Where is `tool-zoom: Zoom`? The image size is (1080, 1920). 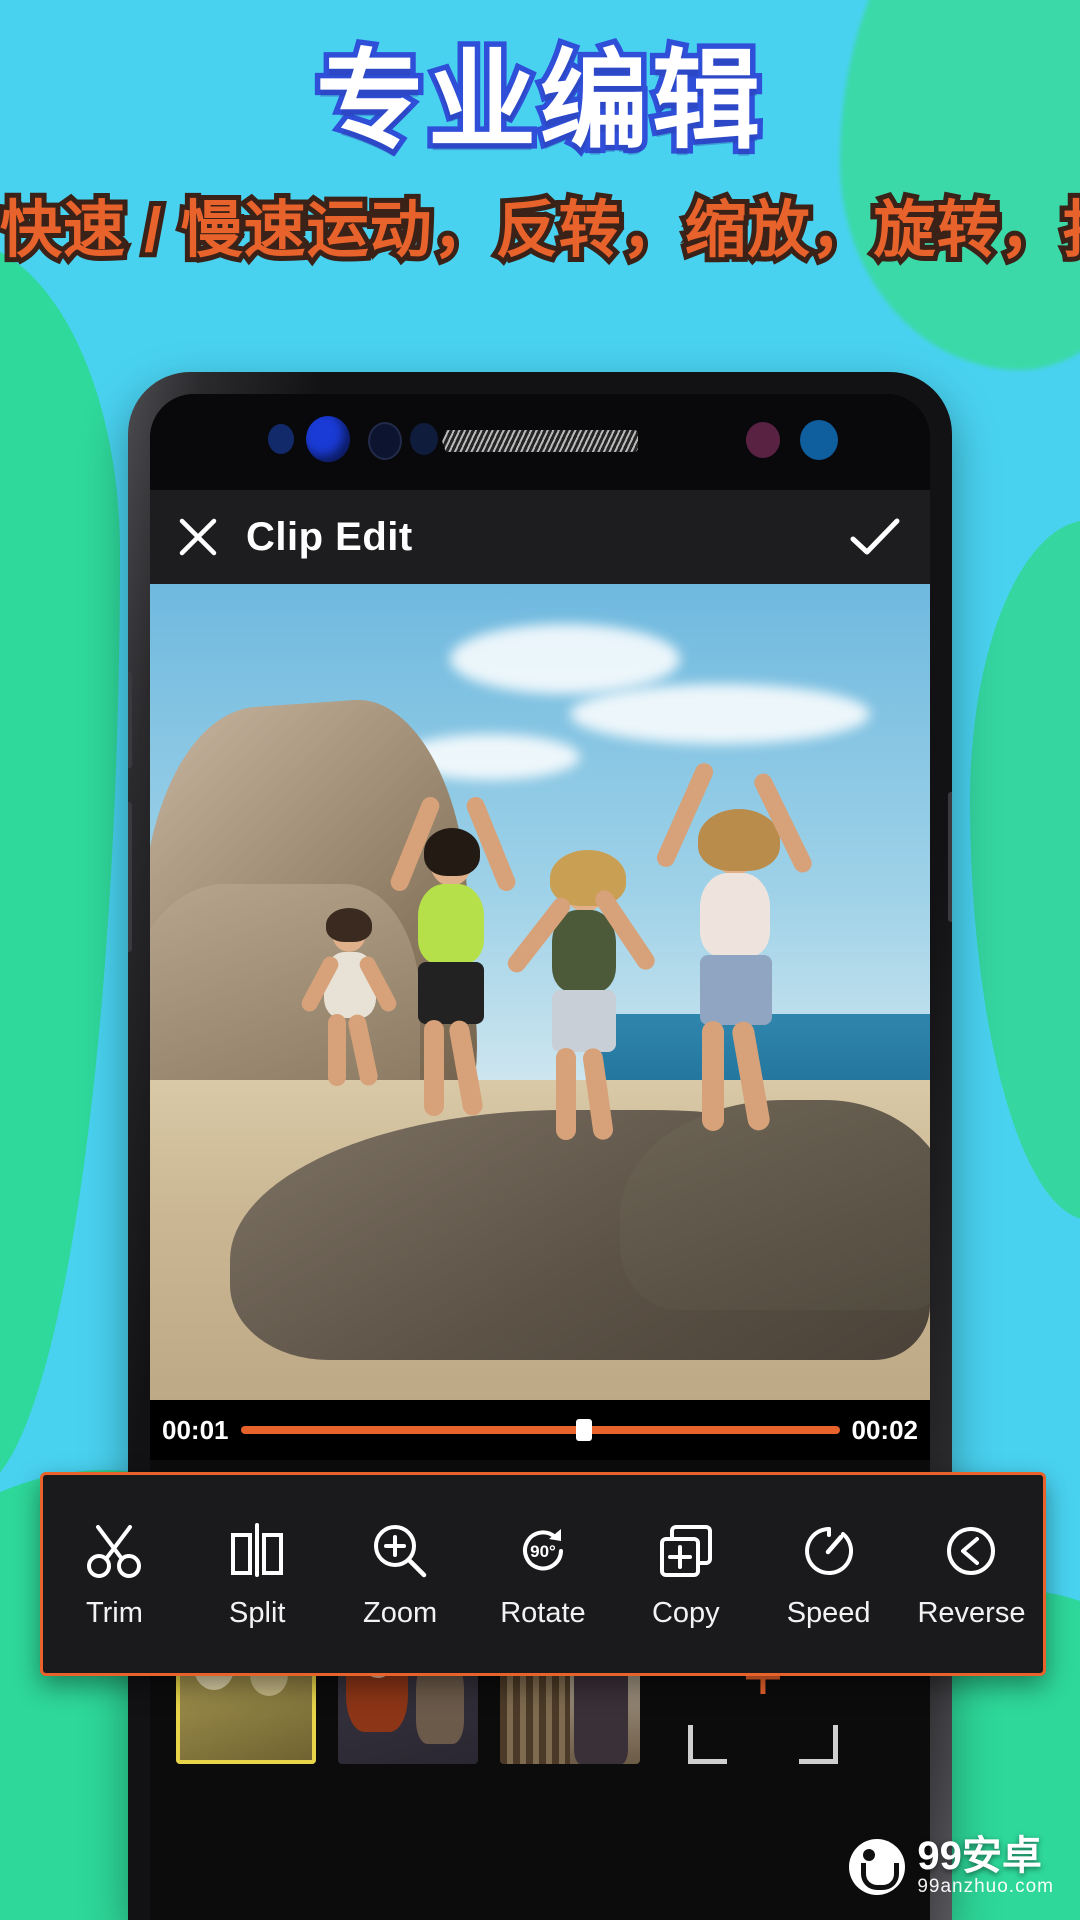 tool-zoom: Zoom is located at coordinates (400, 1574).